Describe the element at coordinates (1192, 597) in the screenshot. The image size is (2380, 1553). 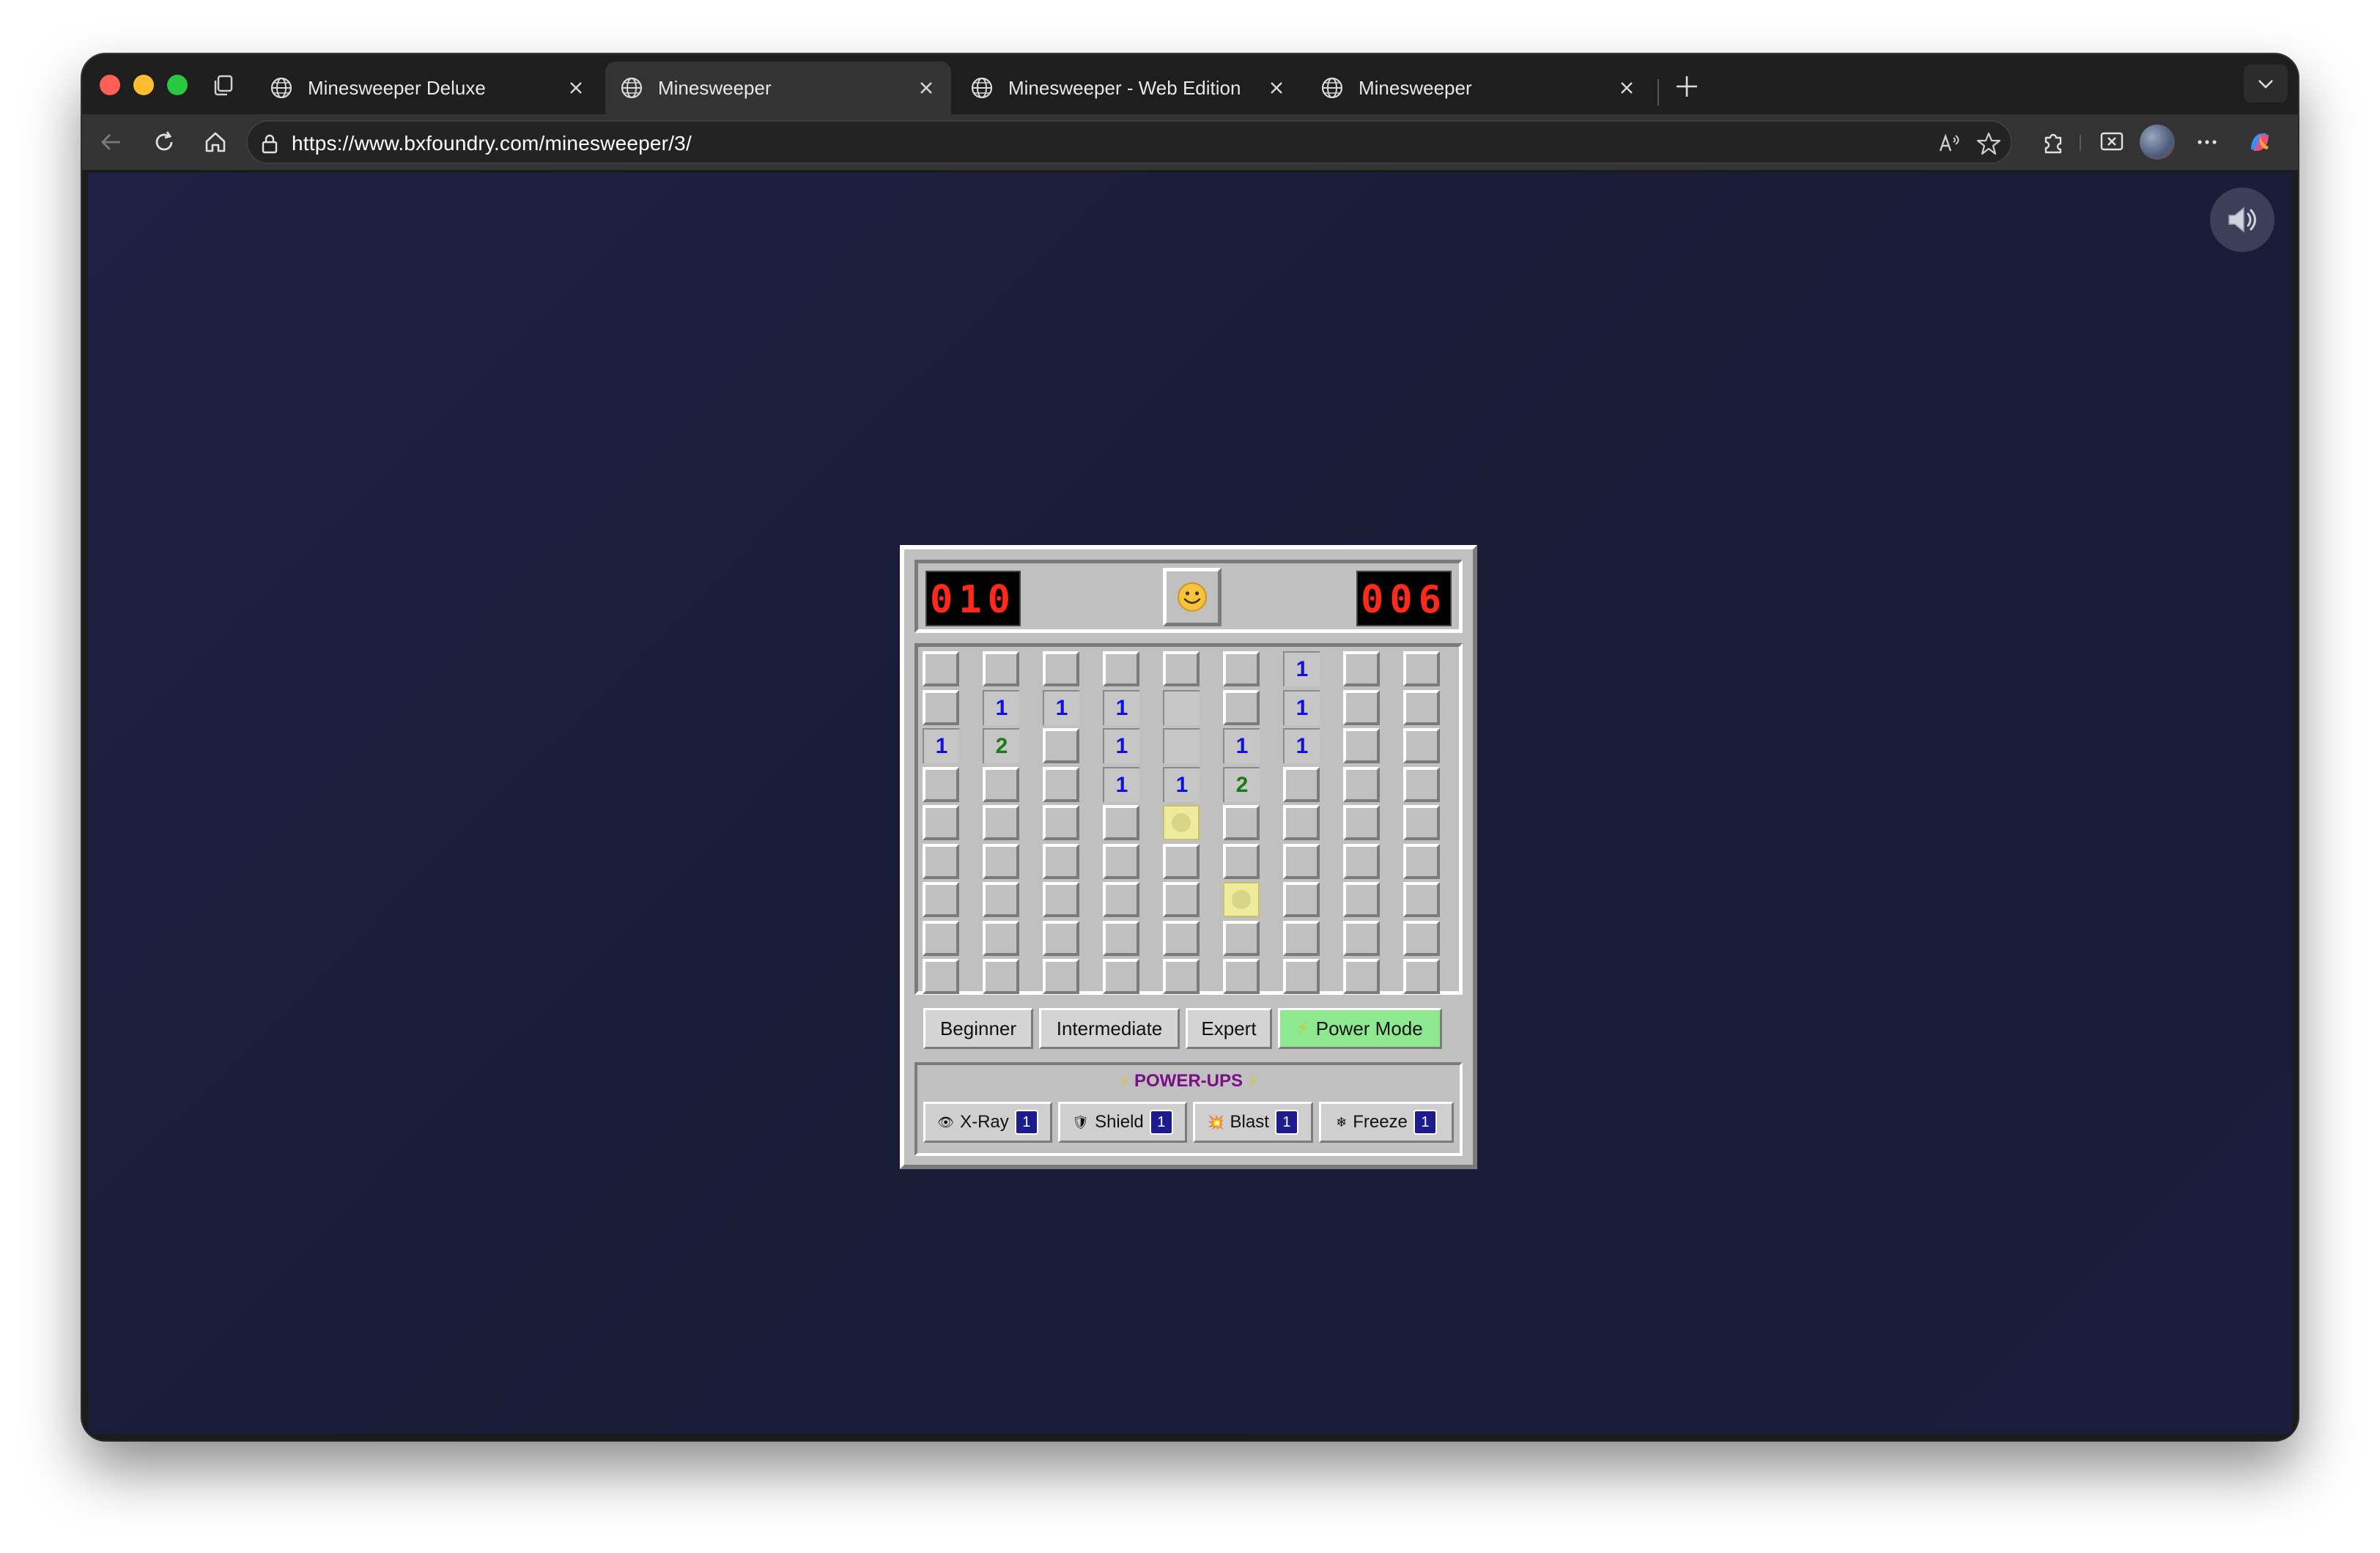
I see `reset-face-button` at that location.